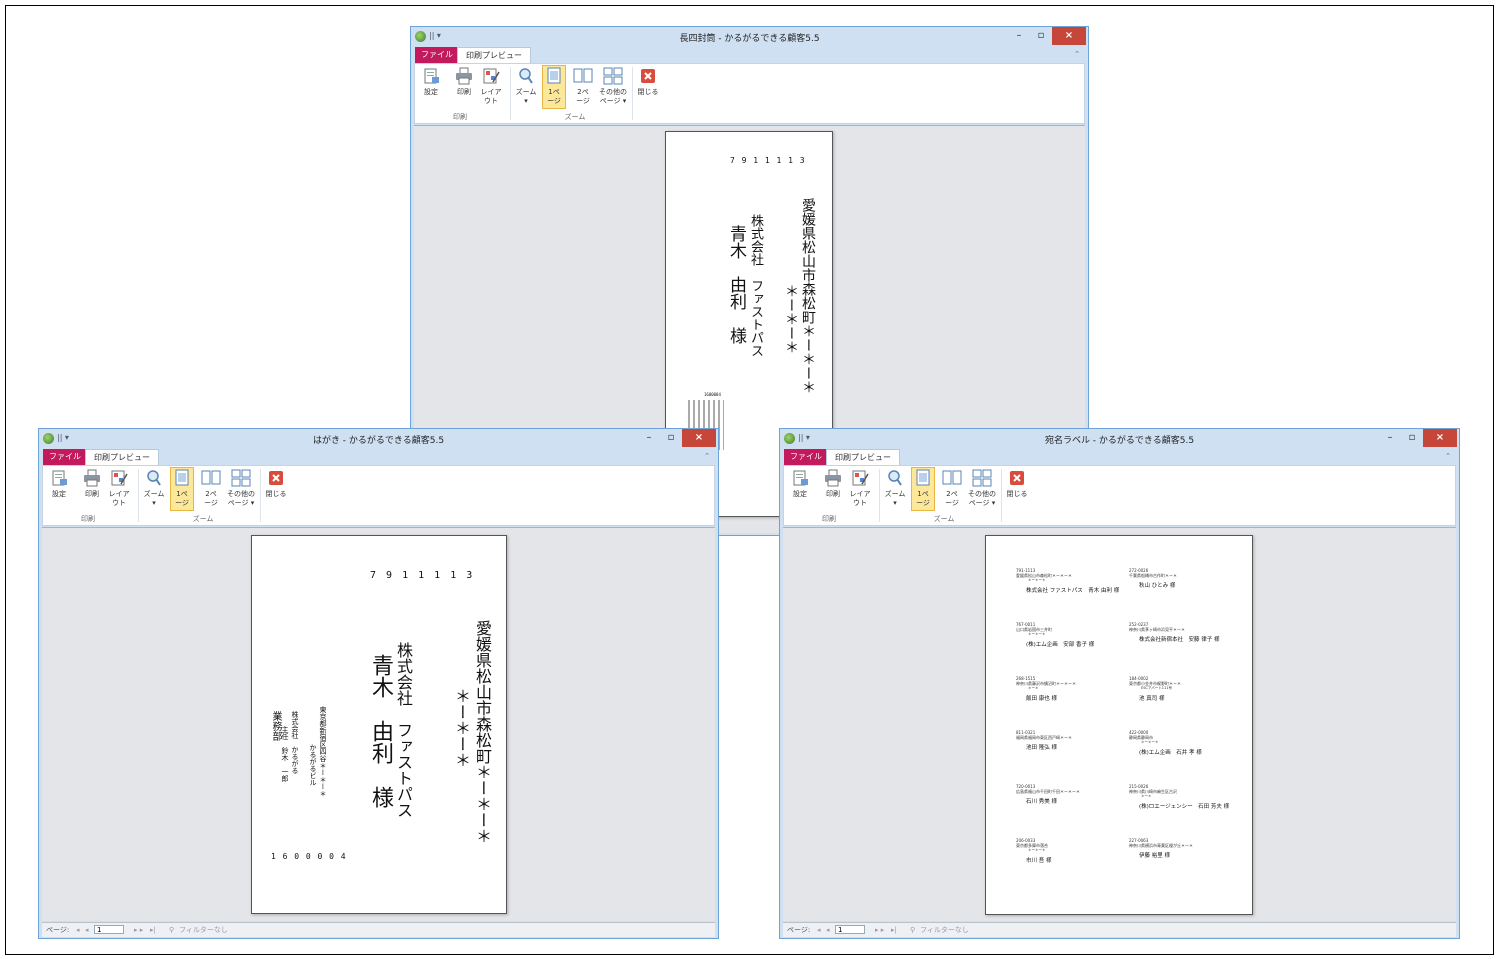 This screenshot has height=959, width=1501. What do you see at coordinates (1119, 457) in the screenshot?
I see `ribbon-tabs: ファイル 印刷プレビュー ⌃` at bounding box center [1119, 457].